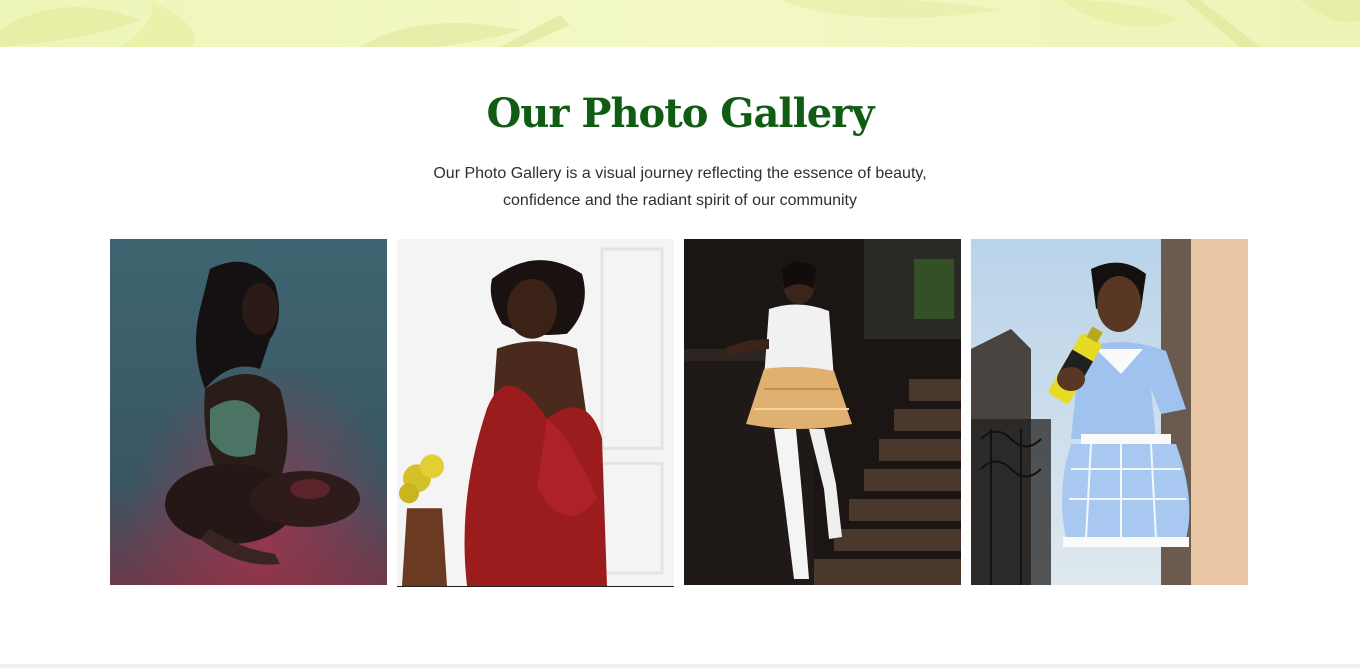  I want to click on top-banner, so click(680, 23).